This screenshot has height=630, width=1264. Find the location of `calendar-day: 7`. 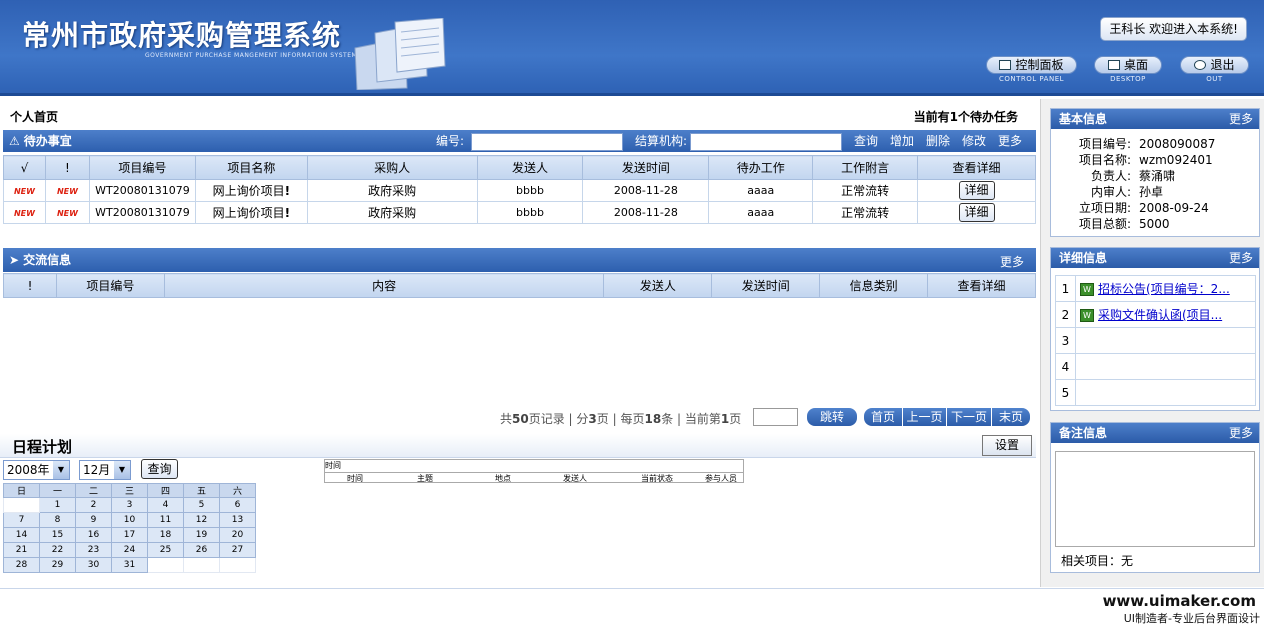

calendar-day: 7 is located at coordinates (21, 520).